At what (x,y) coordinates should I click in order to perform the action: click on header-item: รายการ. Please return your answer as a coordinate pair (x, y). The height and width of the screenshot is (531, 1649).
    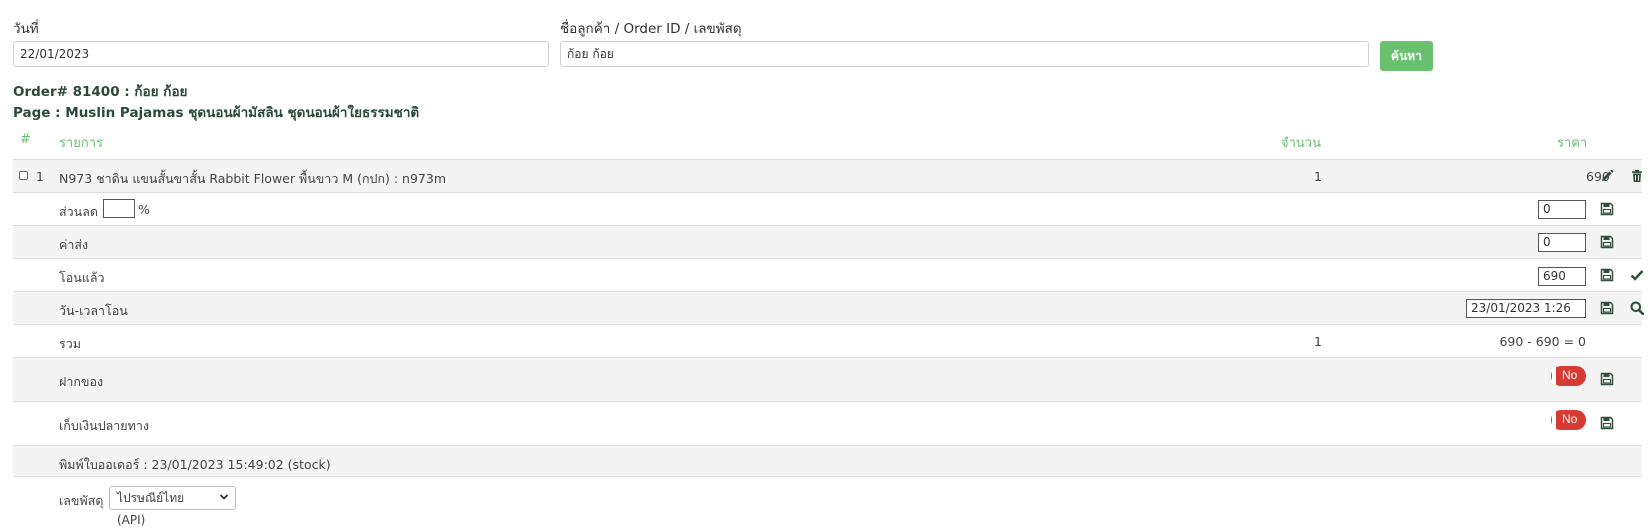
    Looking at the image, I should click on (81, 143).